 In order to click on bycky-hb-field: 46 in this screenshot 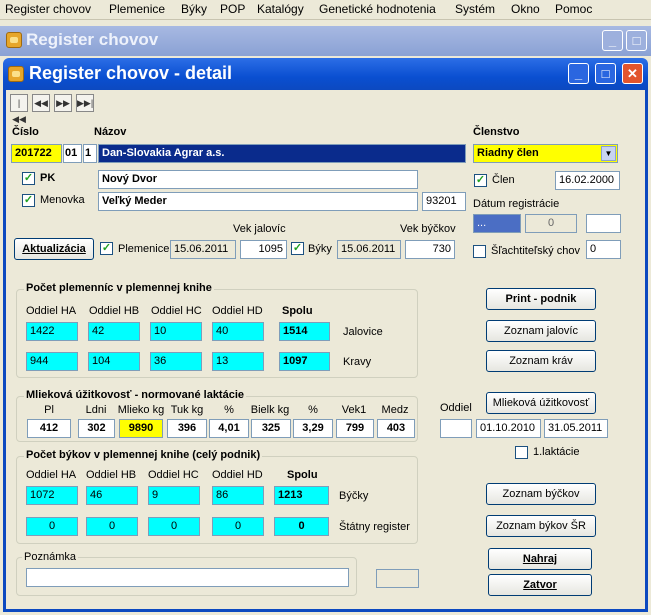, I will do `click(112, 495)`.